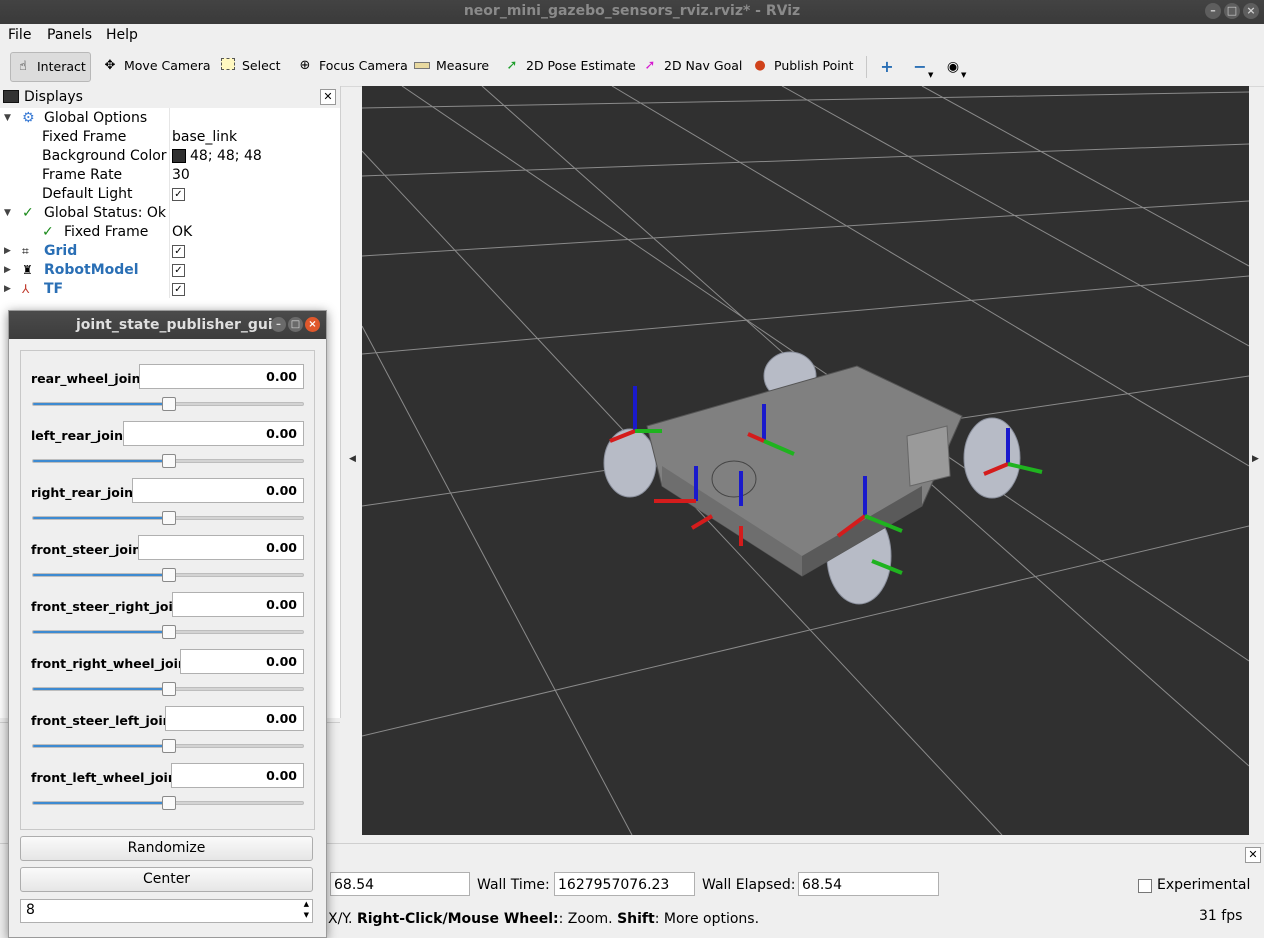 Image resolution: width=1264 pixels, height=938 pixels. I want to click on tool-publish-point: ● Publish Point, so click(803, 66).